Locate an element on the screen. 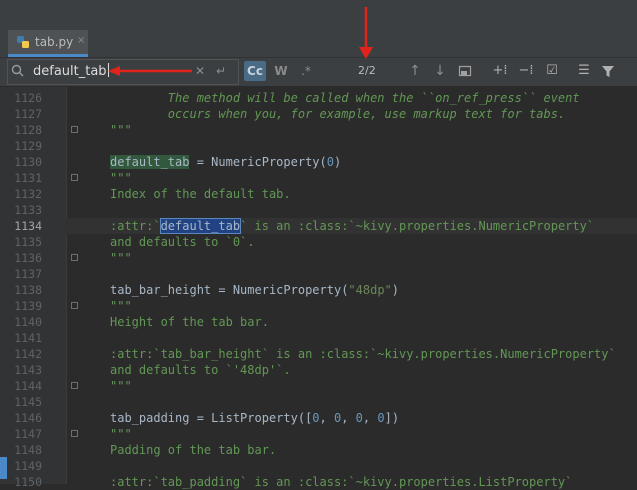  code-line: 1143 and defaults to `'48dp'`. is located at coordinates (318, 370).